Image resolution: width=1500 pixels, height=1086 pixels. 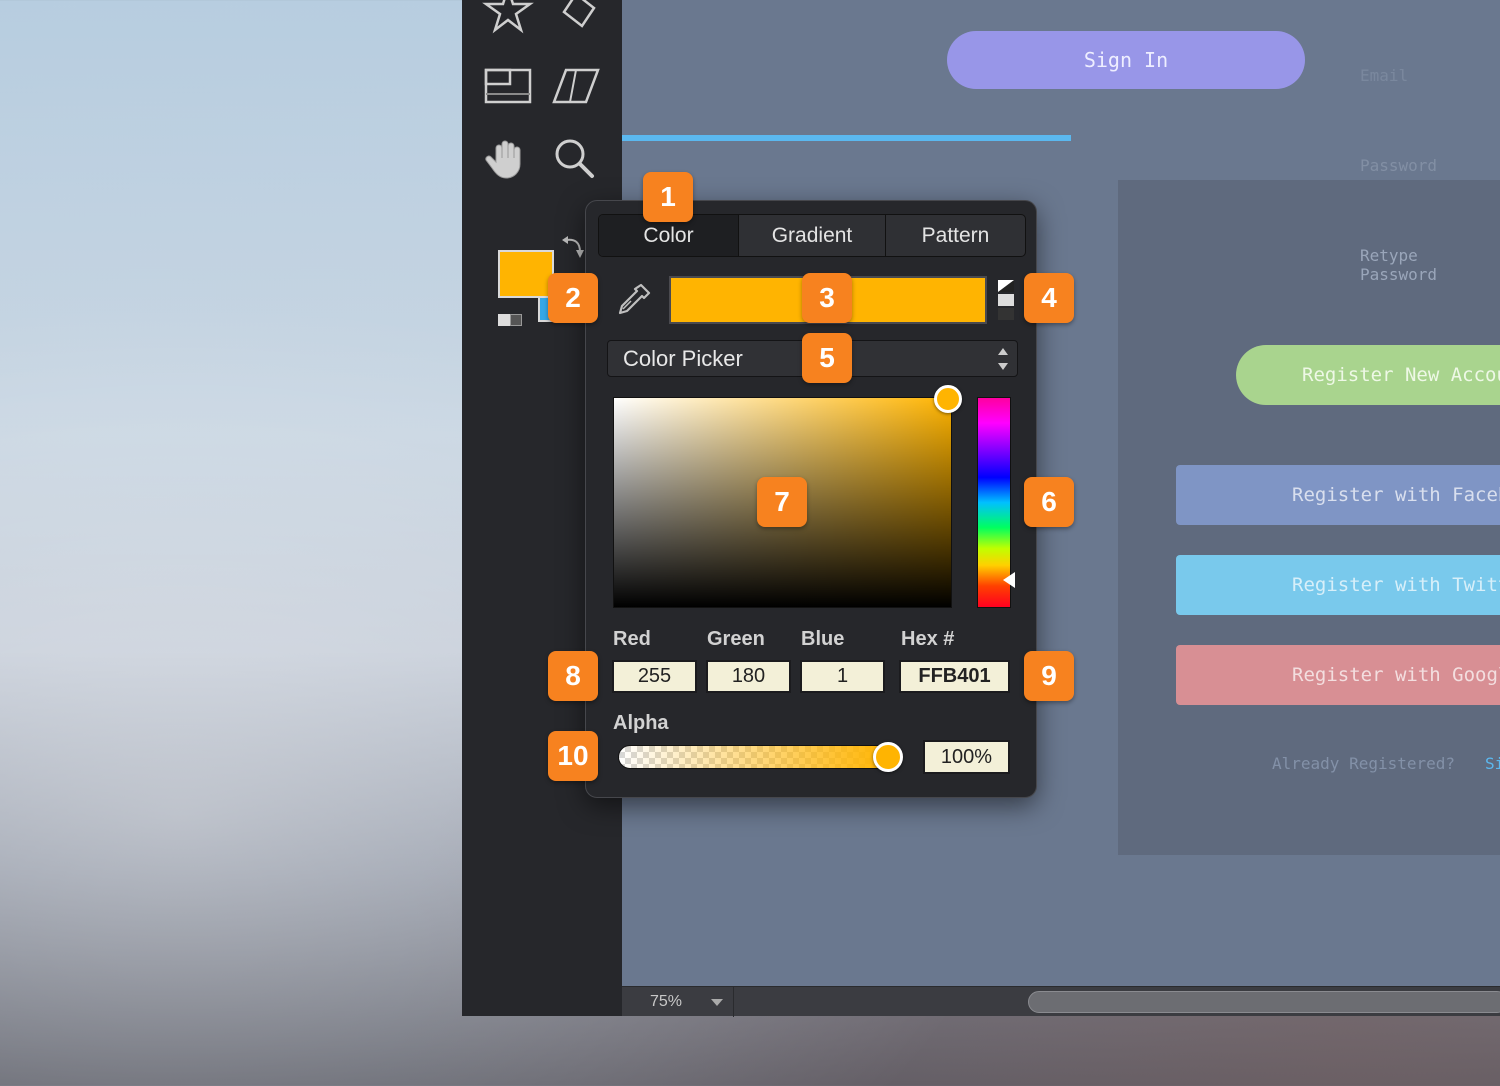 I want to click on register-new-account-button: Register New Account, so click(x=1368, y=375).